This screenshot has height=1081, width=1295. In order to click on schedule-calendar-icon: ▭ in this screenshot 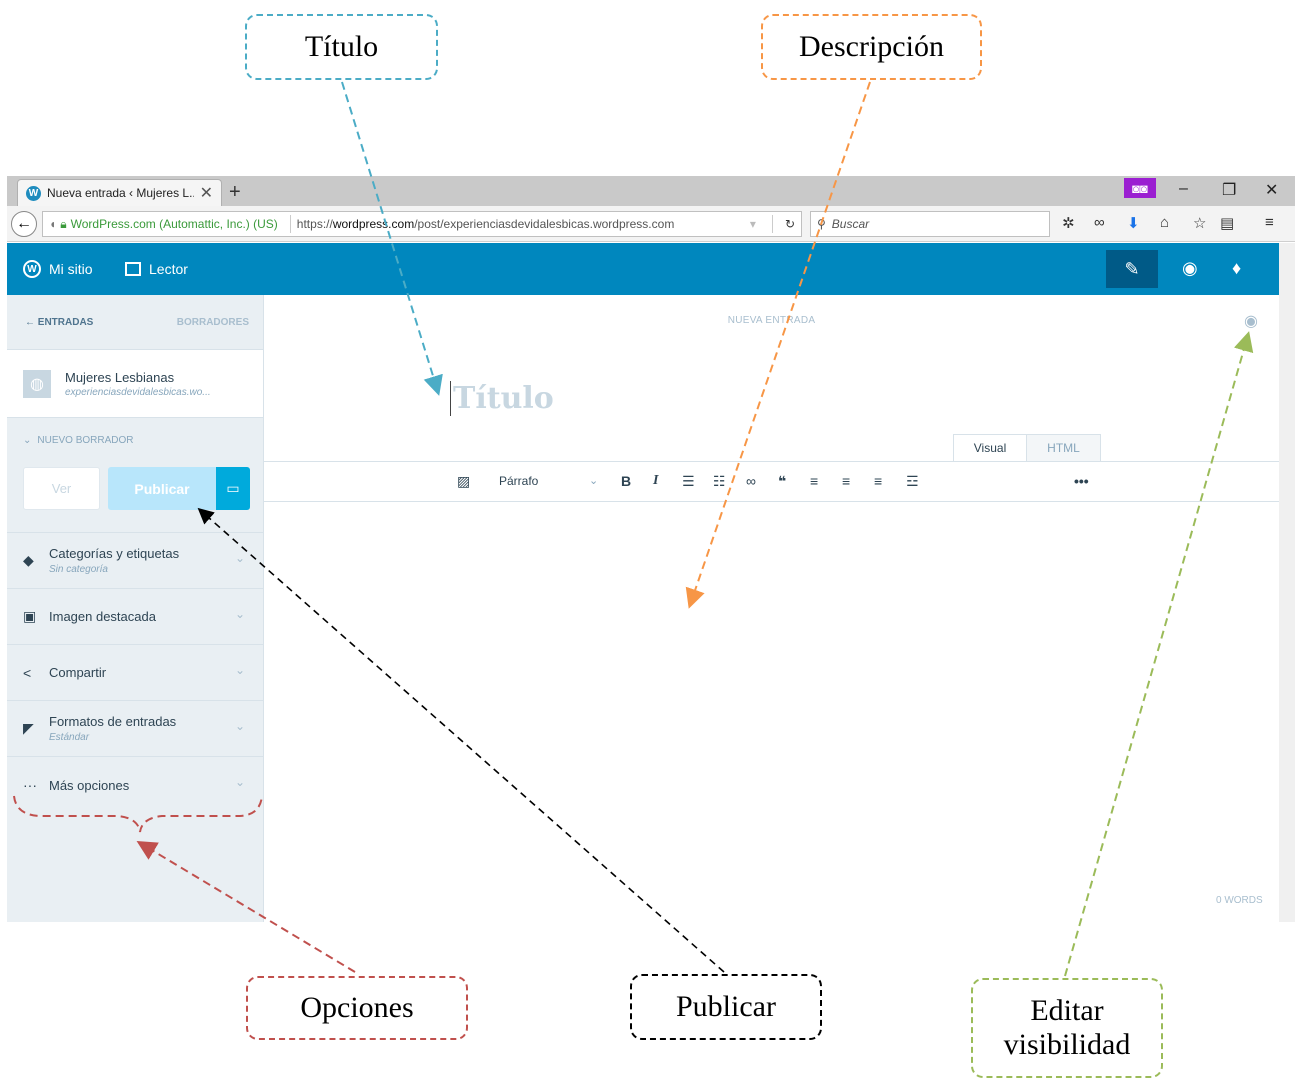, I will do `click(233, 488)`.